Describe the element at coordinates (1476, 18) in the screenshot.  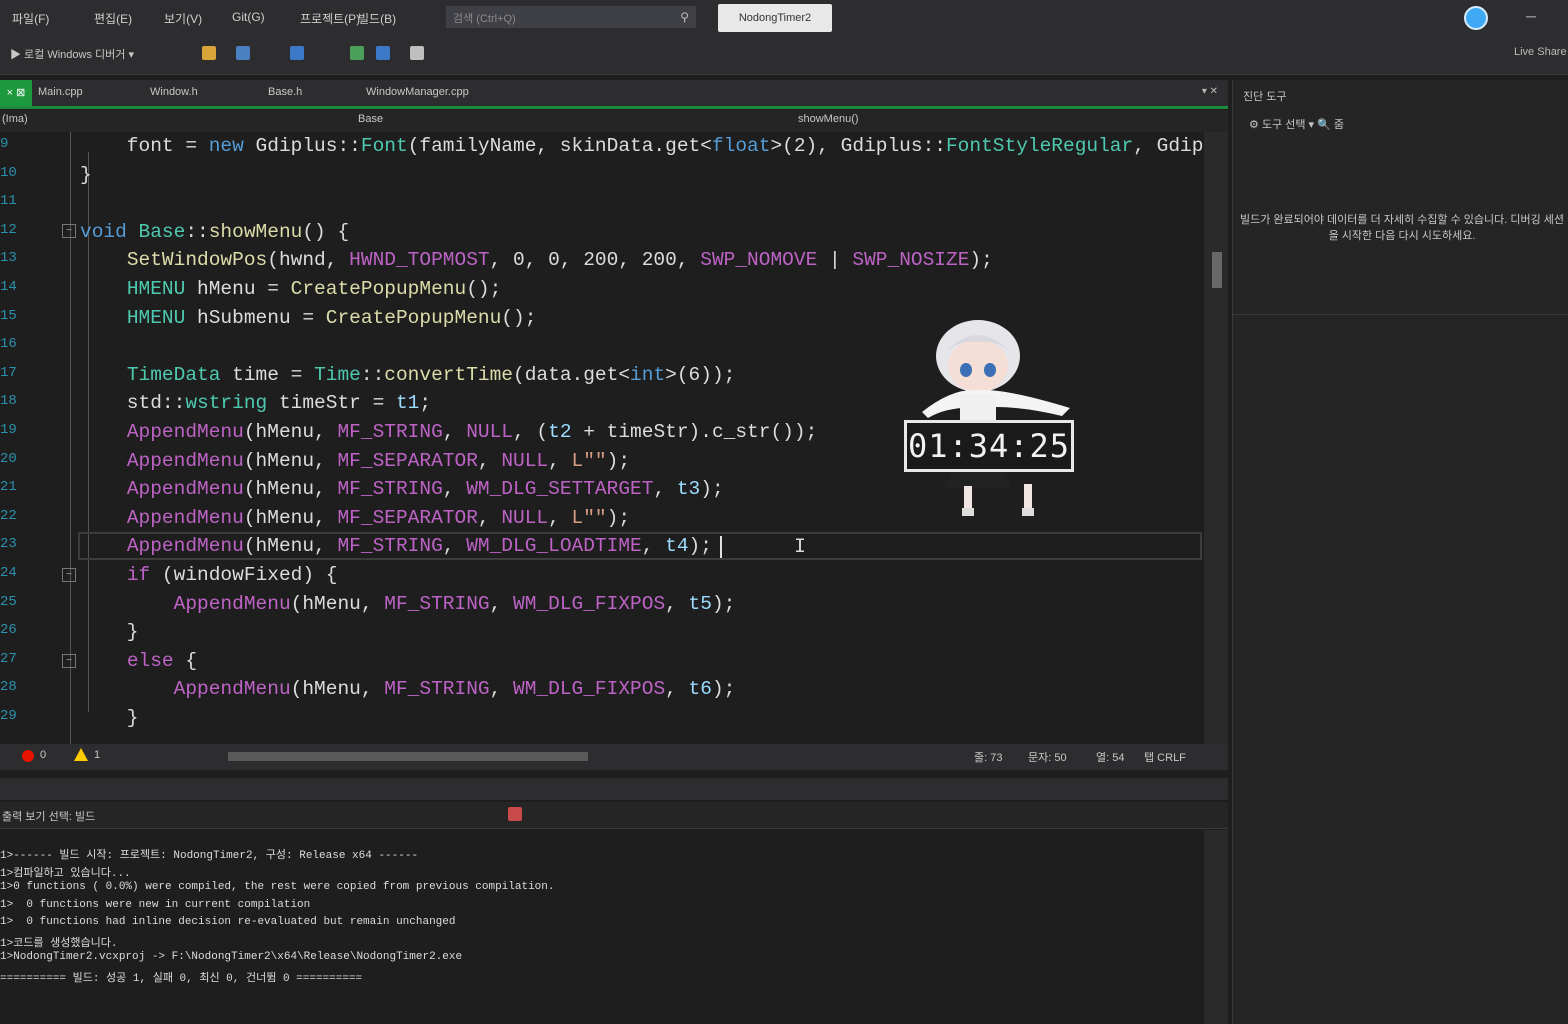
I see `avatar` at that location.